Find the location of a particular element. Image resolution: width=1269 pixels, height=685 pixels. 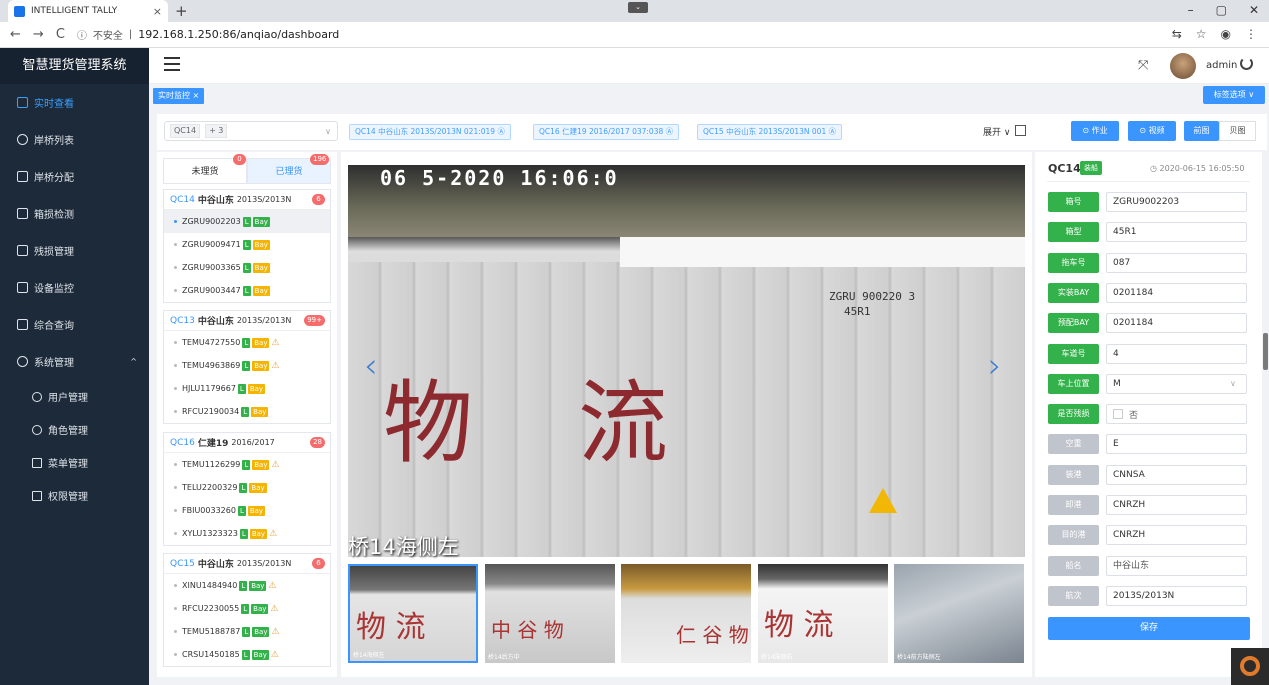

menu-dots-icon: ⋮ is located at coordinates (1251, 34).